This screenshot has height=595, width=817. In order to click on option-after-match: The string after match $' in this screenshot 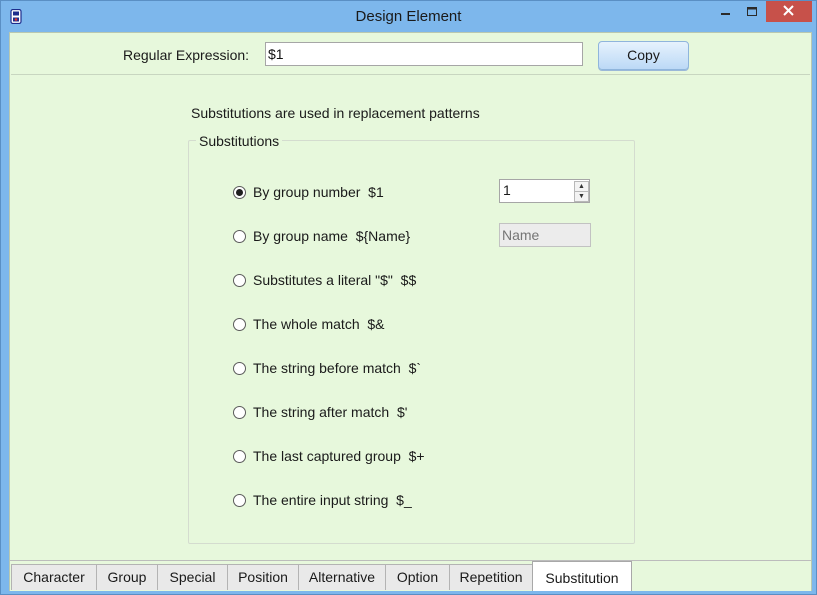, I will do `click(320, 412)`.